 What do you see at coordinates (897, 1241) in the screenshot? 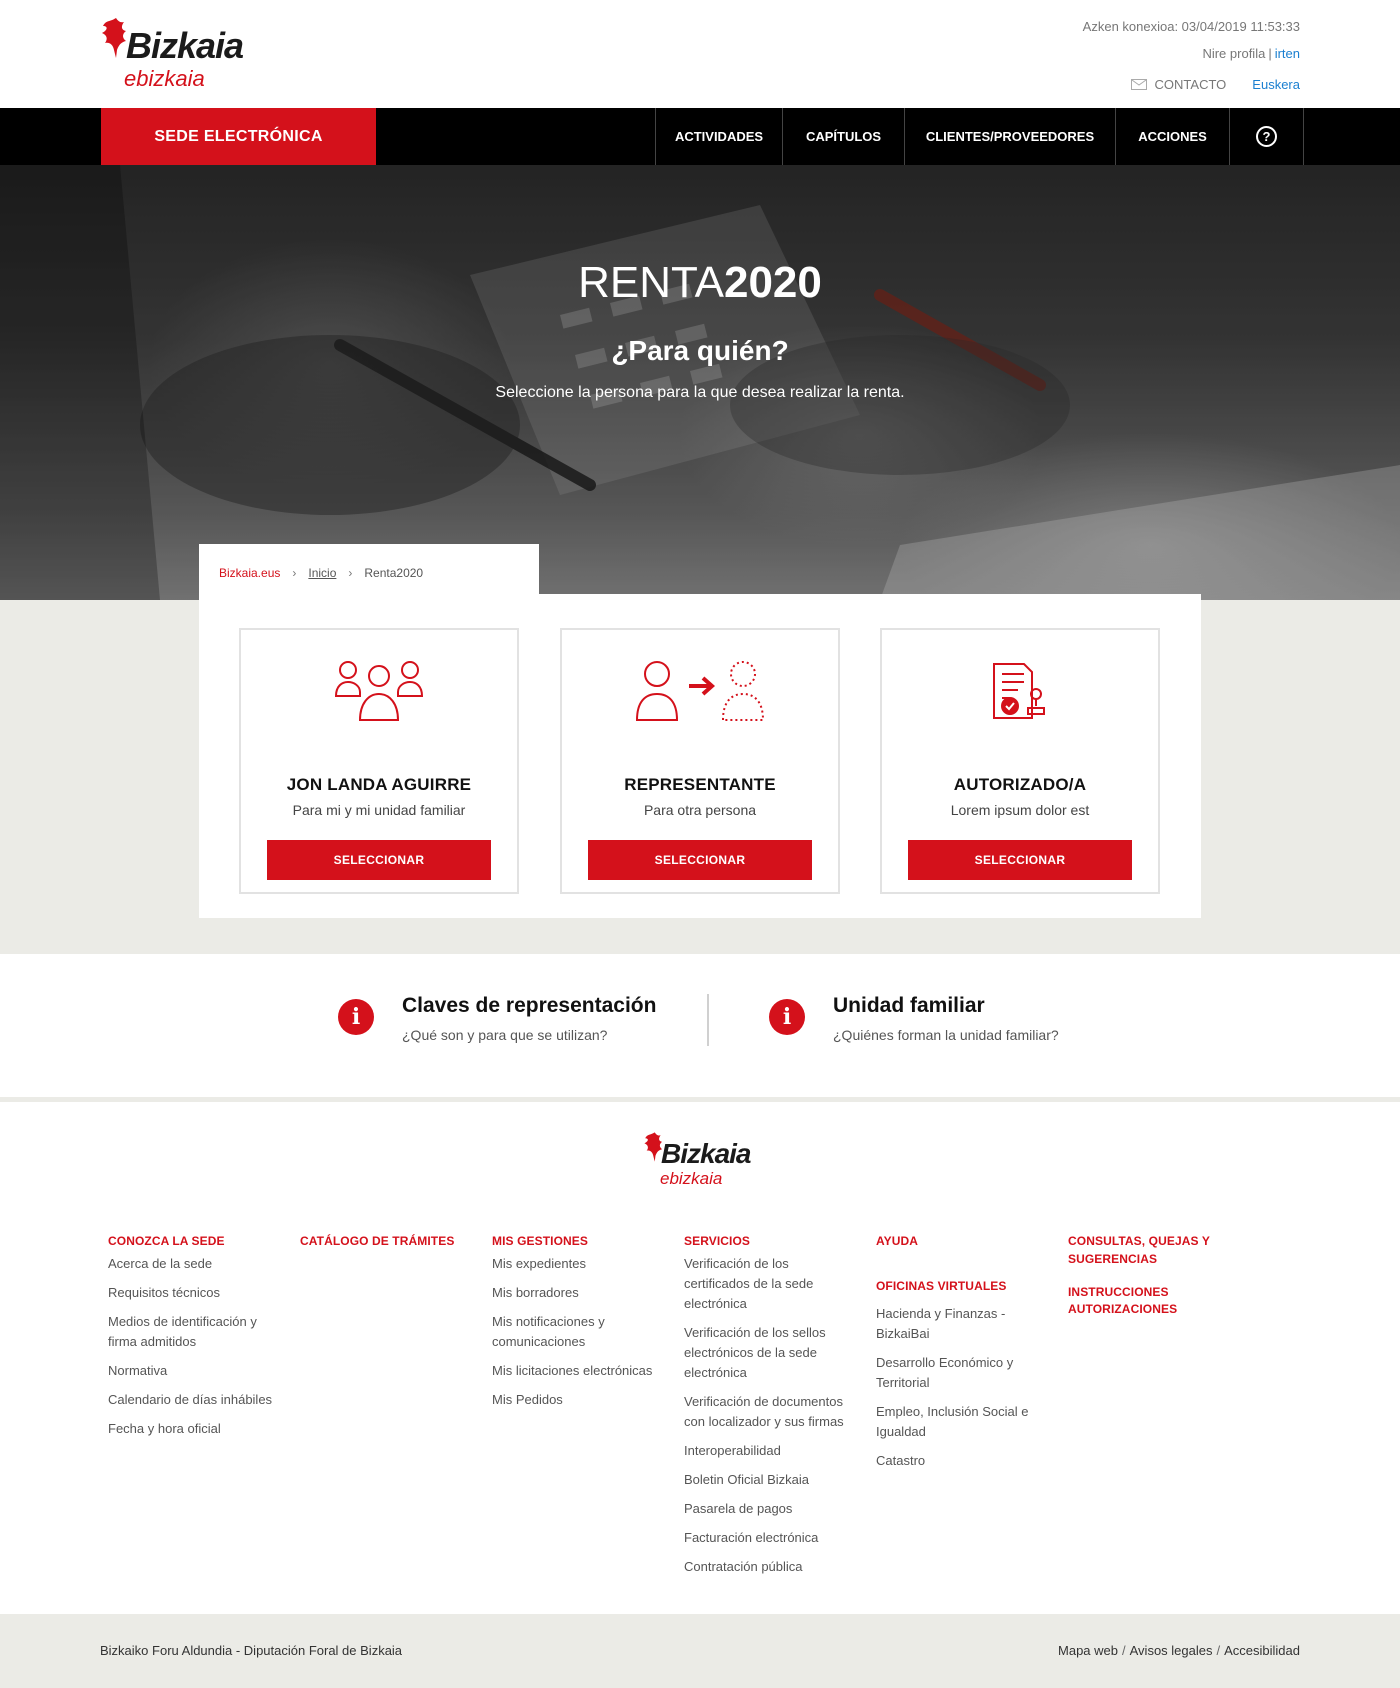
I see `footer-heading: AYUDA` at bounding box center [897, 1241].